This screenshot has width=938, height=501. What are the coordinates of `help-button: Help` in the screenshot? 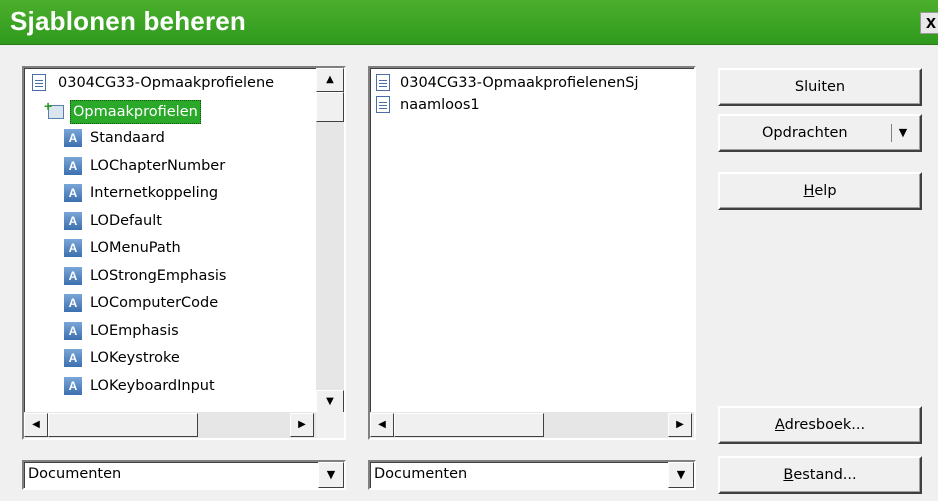 It's located at (820, 191).